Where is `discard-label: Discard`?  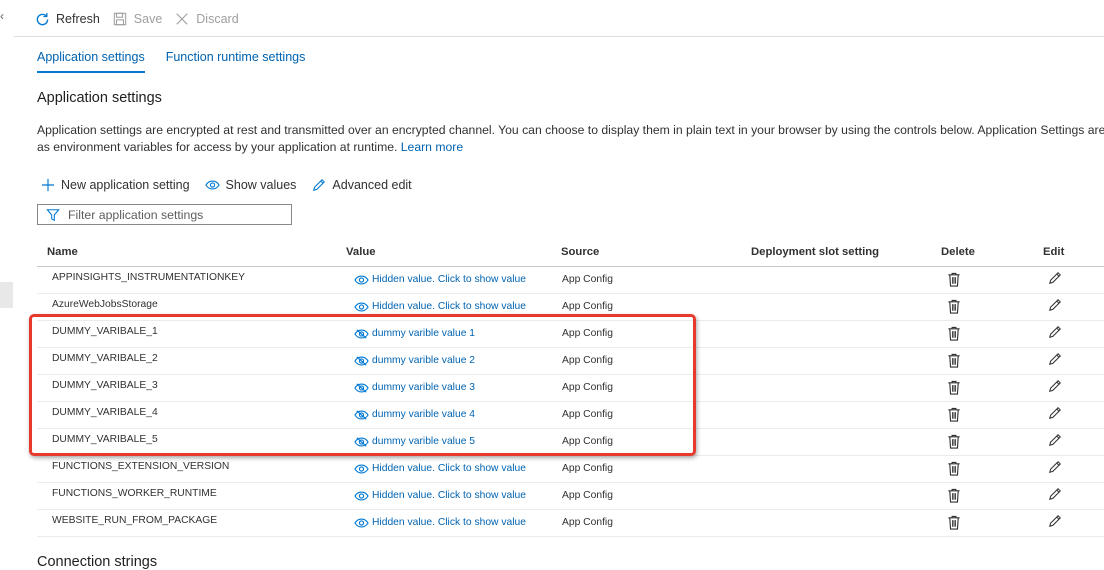 discard-label: Discard is located at coordinates (217, 19).